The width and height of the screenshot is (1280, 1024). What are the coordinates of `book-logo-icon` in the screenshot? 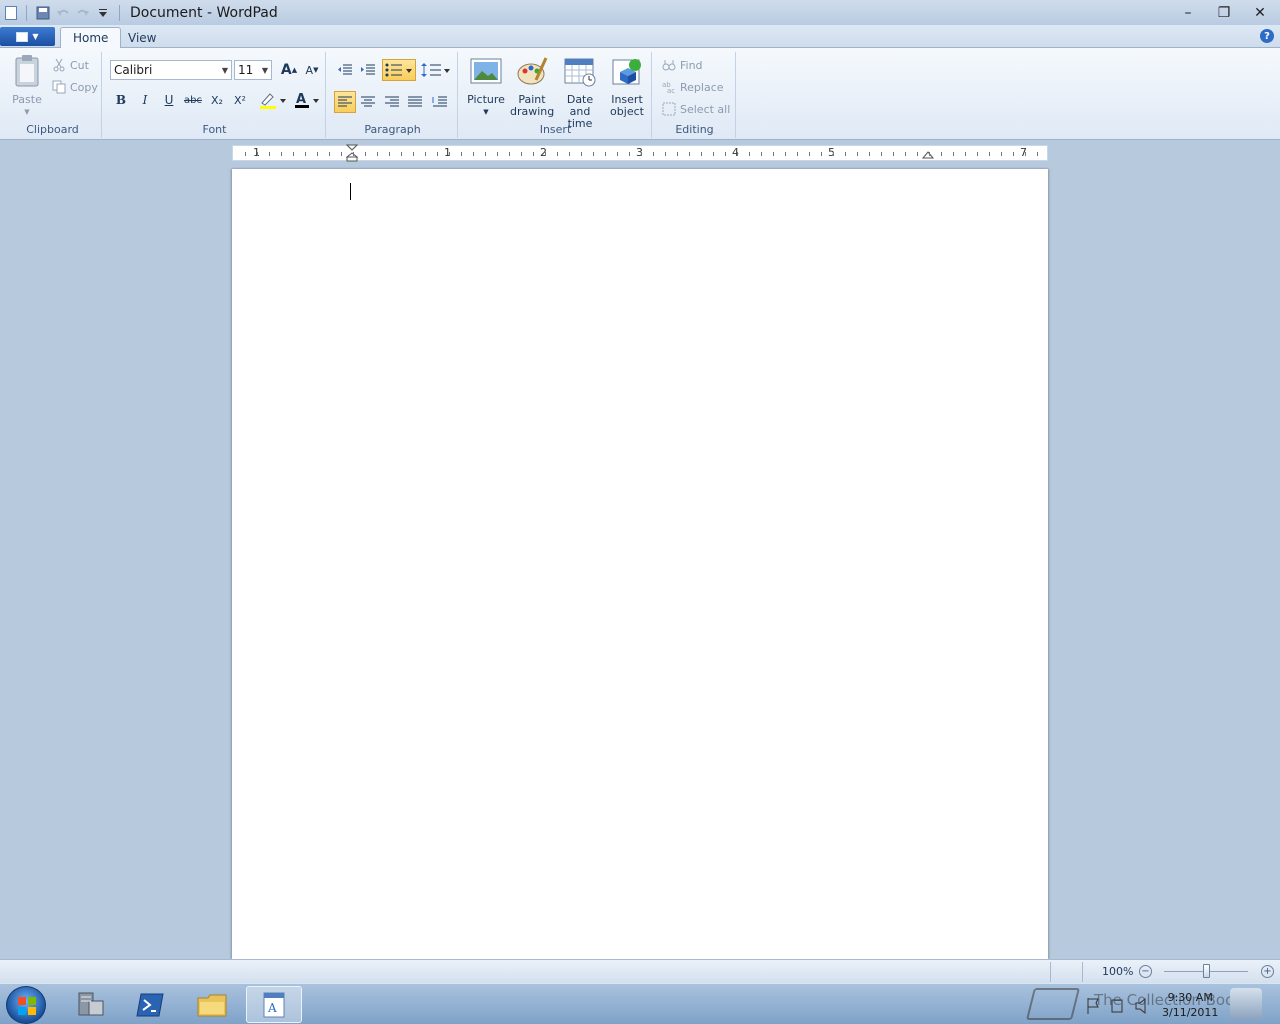 It's located at (1053, 1004).